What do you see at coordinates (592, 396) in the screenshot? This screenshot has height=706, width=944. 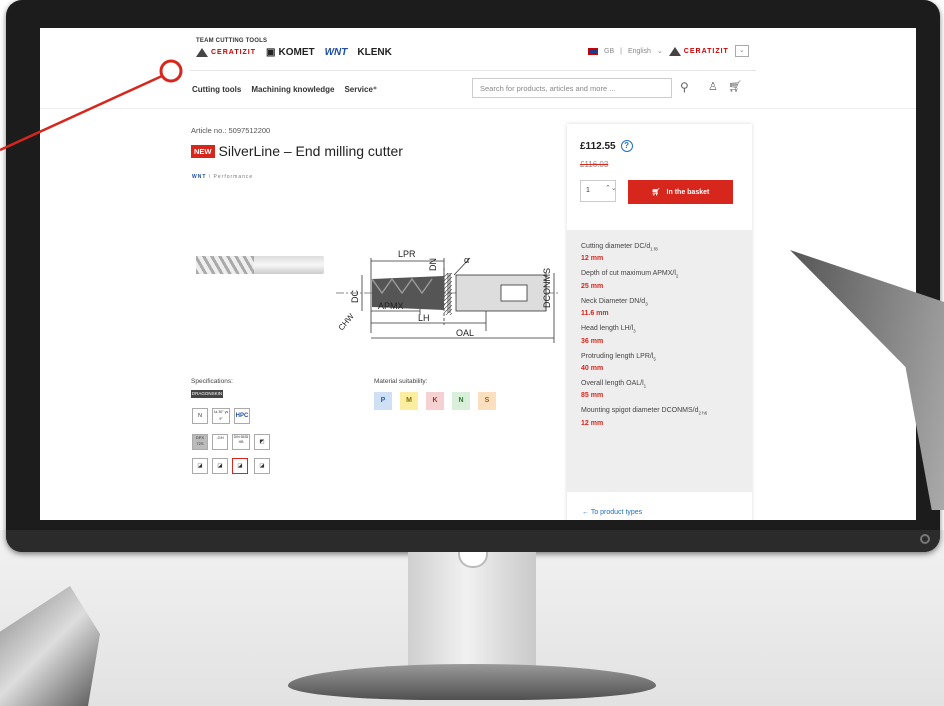 I see `spec-value: 85 mm` at bounding box center [592, 396].